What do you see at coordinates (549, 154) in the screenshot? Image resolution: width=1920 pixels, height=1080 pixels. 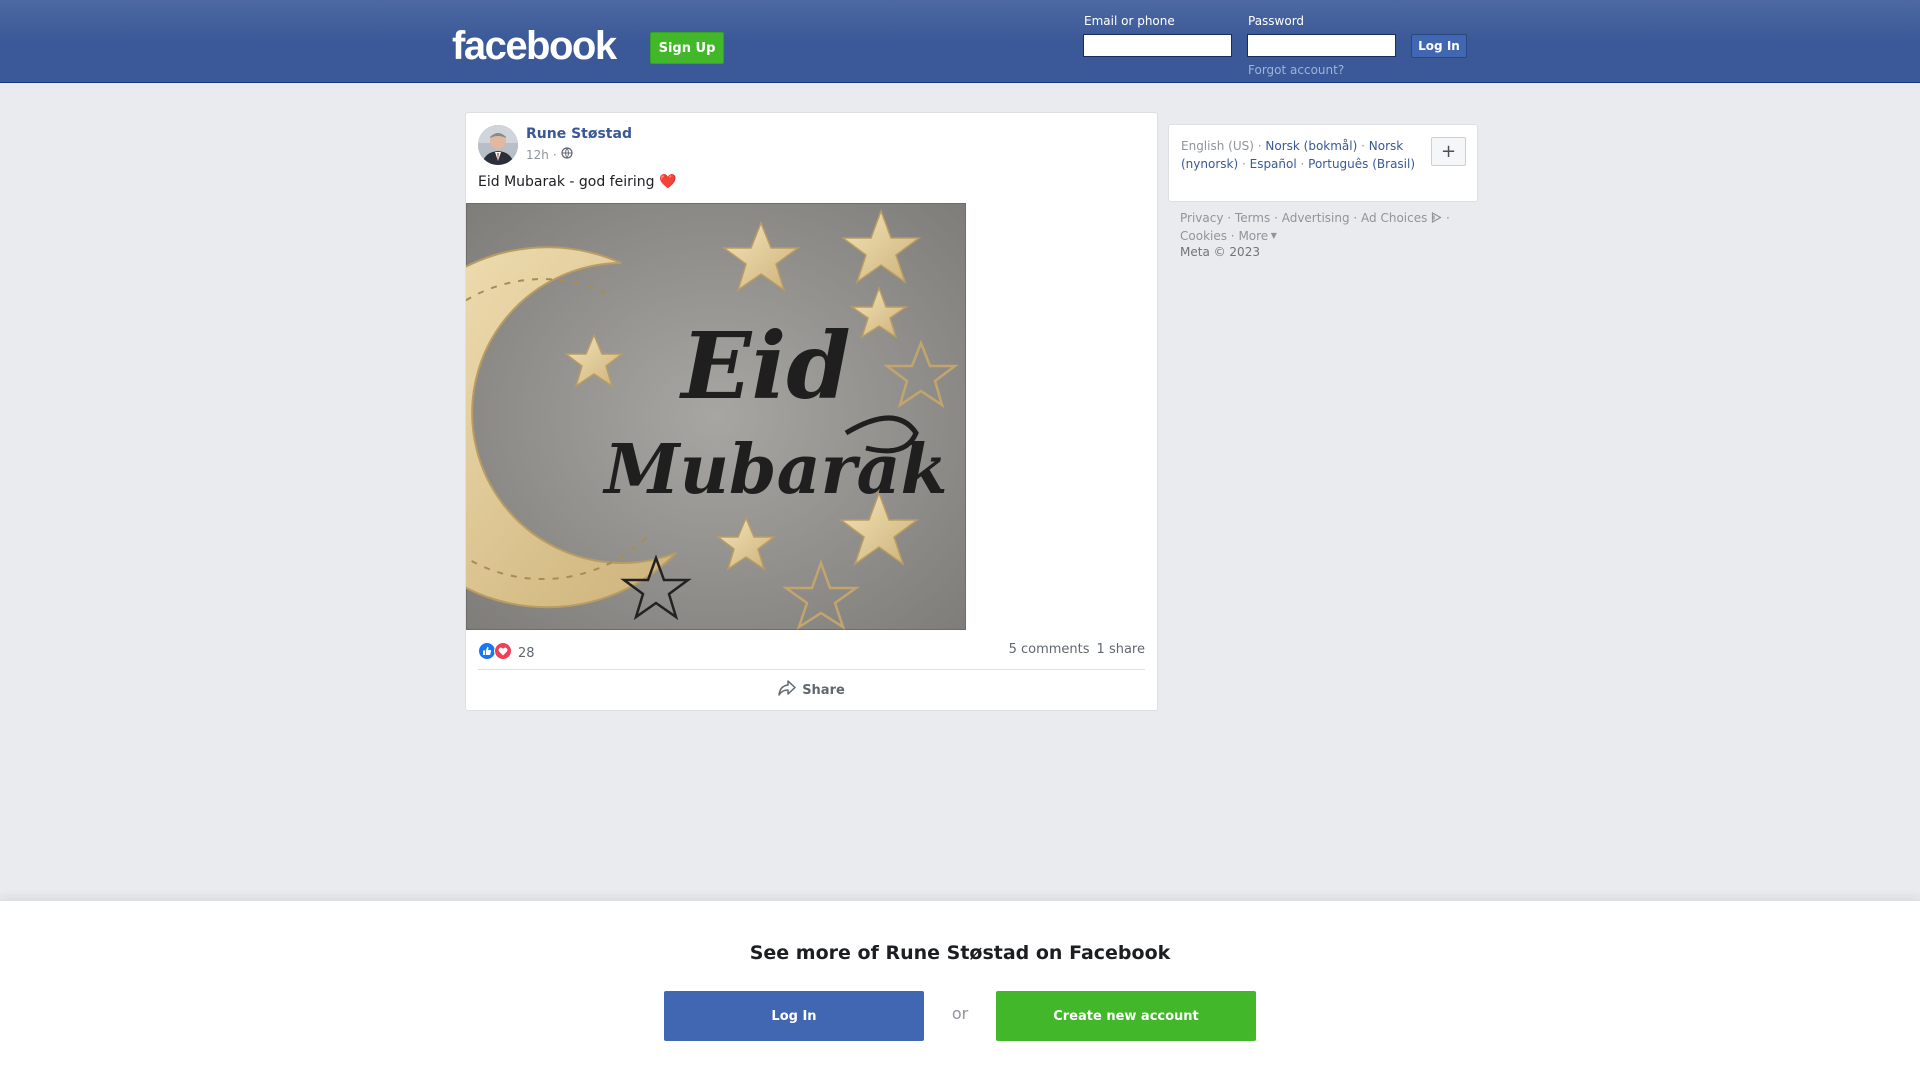 I see `post-meta: 12h ·` at bounding box center [549, 154].